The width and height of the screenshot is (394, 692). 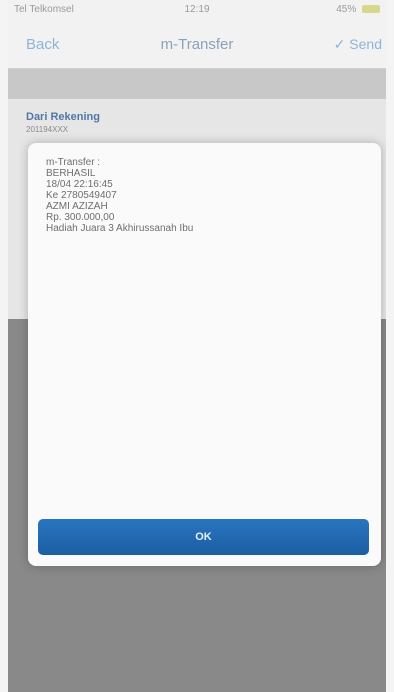 I want to click on send-button: ✓ Send, so click(x=358, y=44).